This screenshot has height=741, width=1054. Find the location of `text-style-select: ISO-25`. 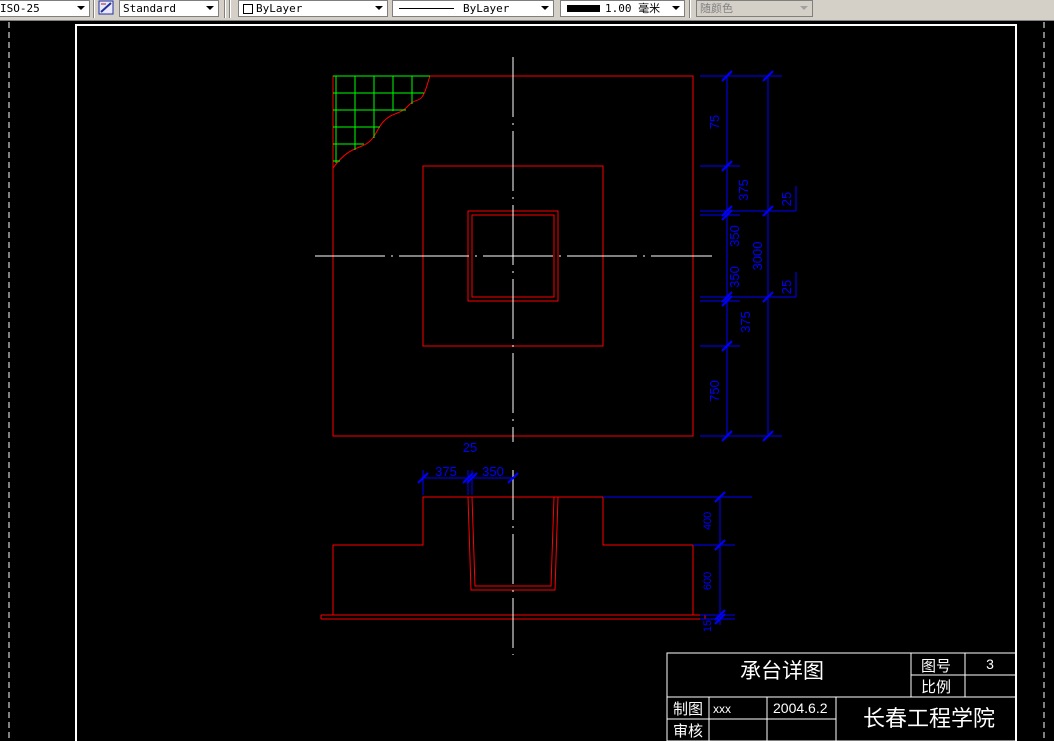

text-style-select: ISO-25 is located at coordinates (45, 8).